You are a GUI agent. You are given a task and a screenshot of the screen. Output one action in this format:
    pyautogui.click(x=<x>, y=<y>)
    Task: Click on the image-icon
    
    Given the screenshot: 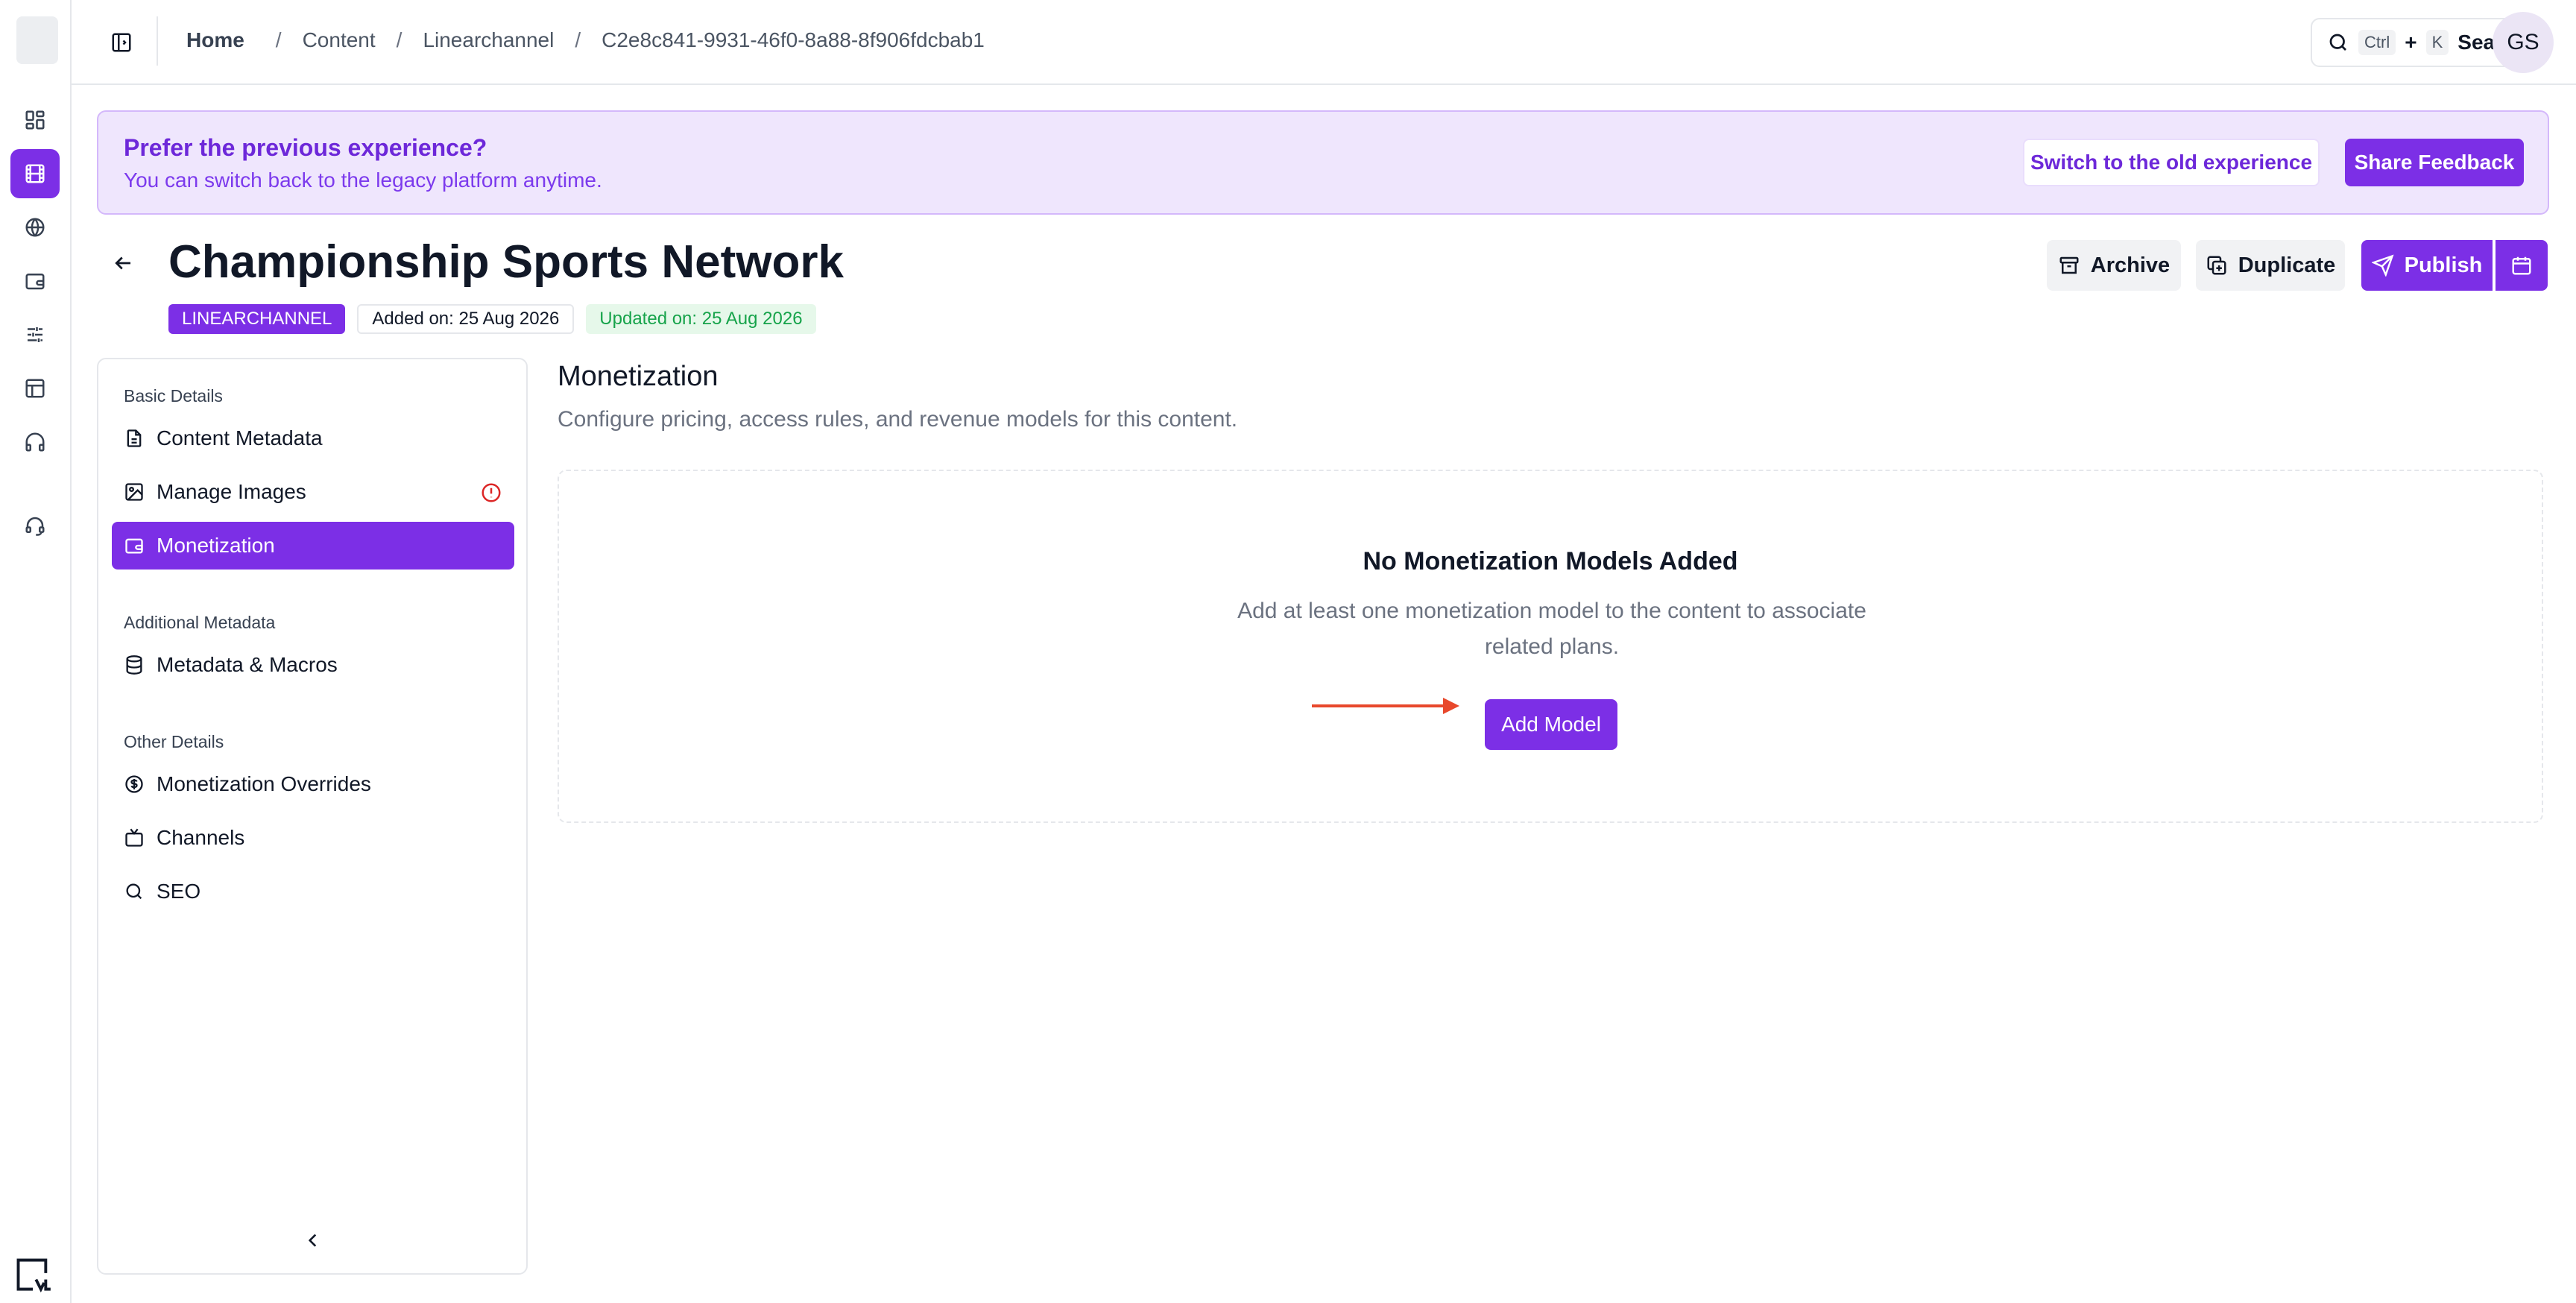 What is the action you would take?
    pyautogui.click(x=134, y=492)
    